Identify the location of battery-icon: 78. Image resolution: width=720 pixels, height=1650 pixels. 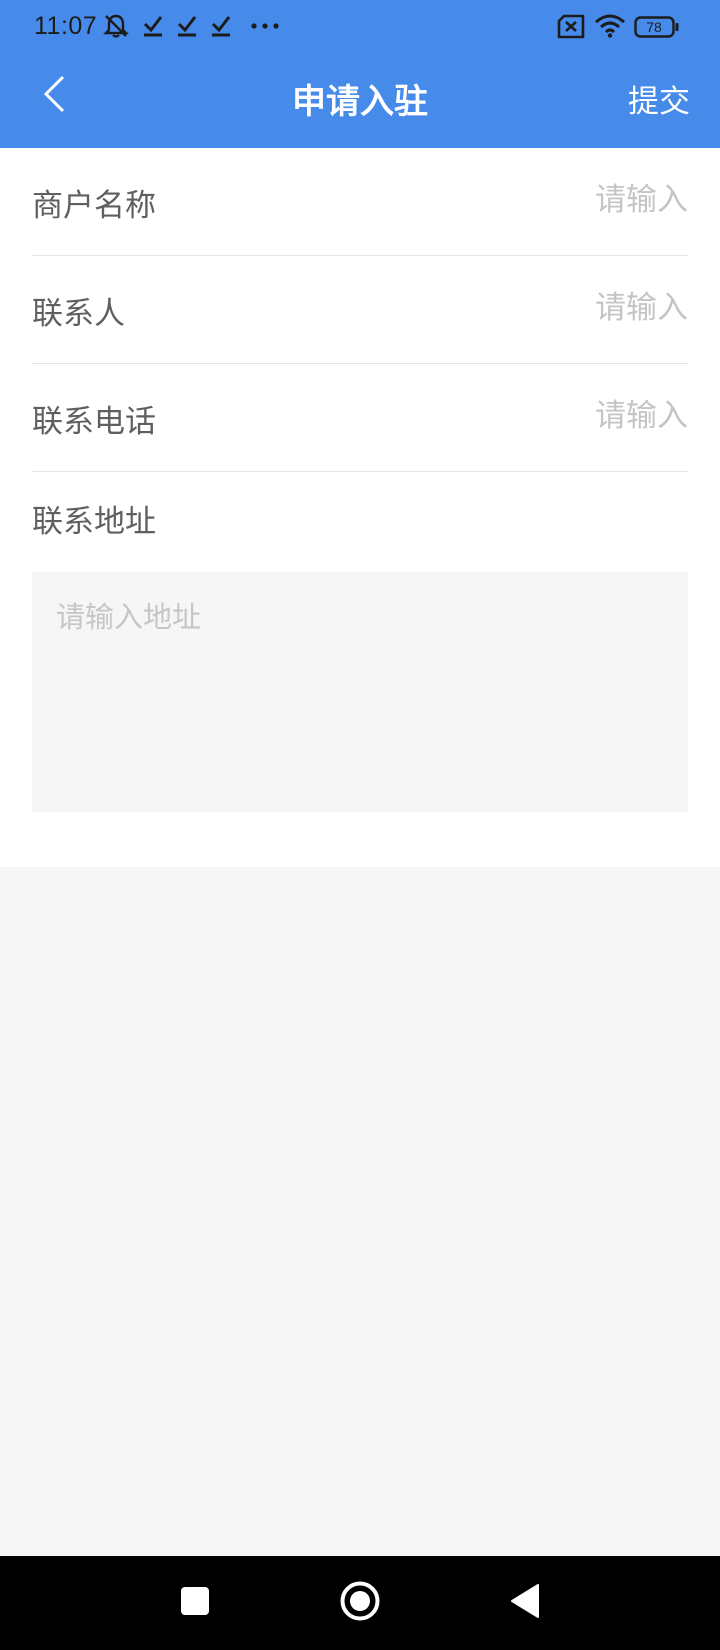
(657, 27).